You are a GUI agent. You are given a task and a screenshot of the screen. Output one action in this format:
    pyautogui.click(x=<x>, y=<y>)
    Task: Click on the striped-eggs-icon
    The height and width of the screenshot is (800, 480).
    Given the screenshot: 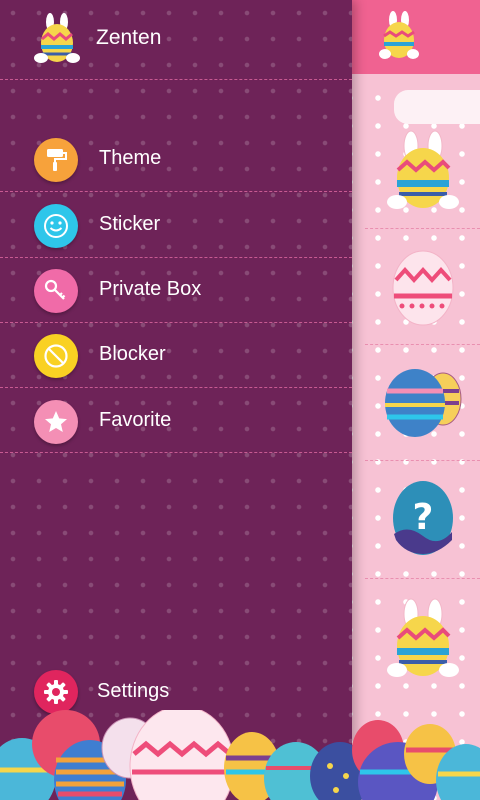 What is the action you would take?
    pyautogui.click(x=423, y=403)
    